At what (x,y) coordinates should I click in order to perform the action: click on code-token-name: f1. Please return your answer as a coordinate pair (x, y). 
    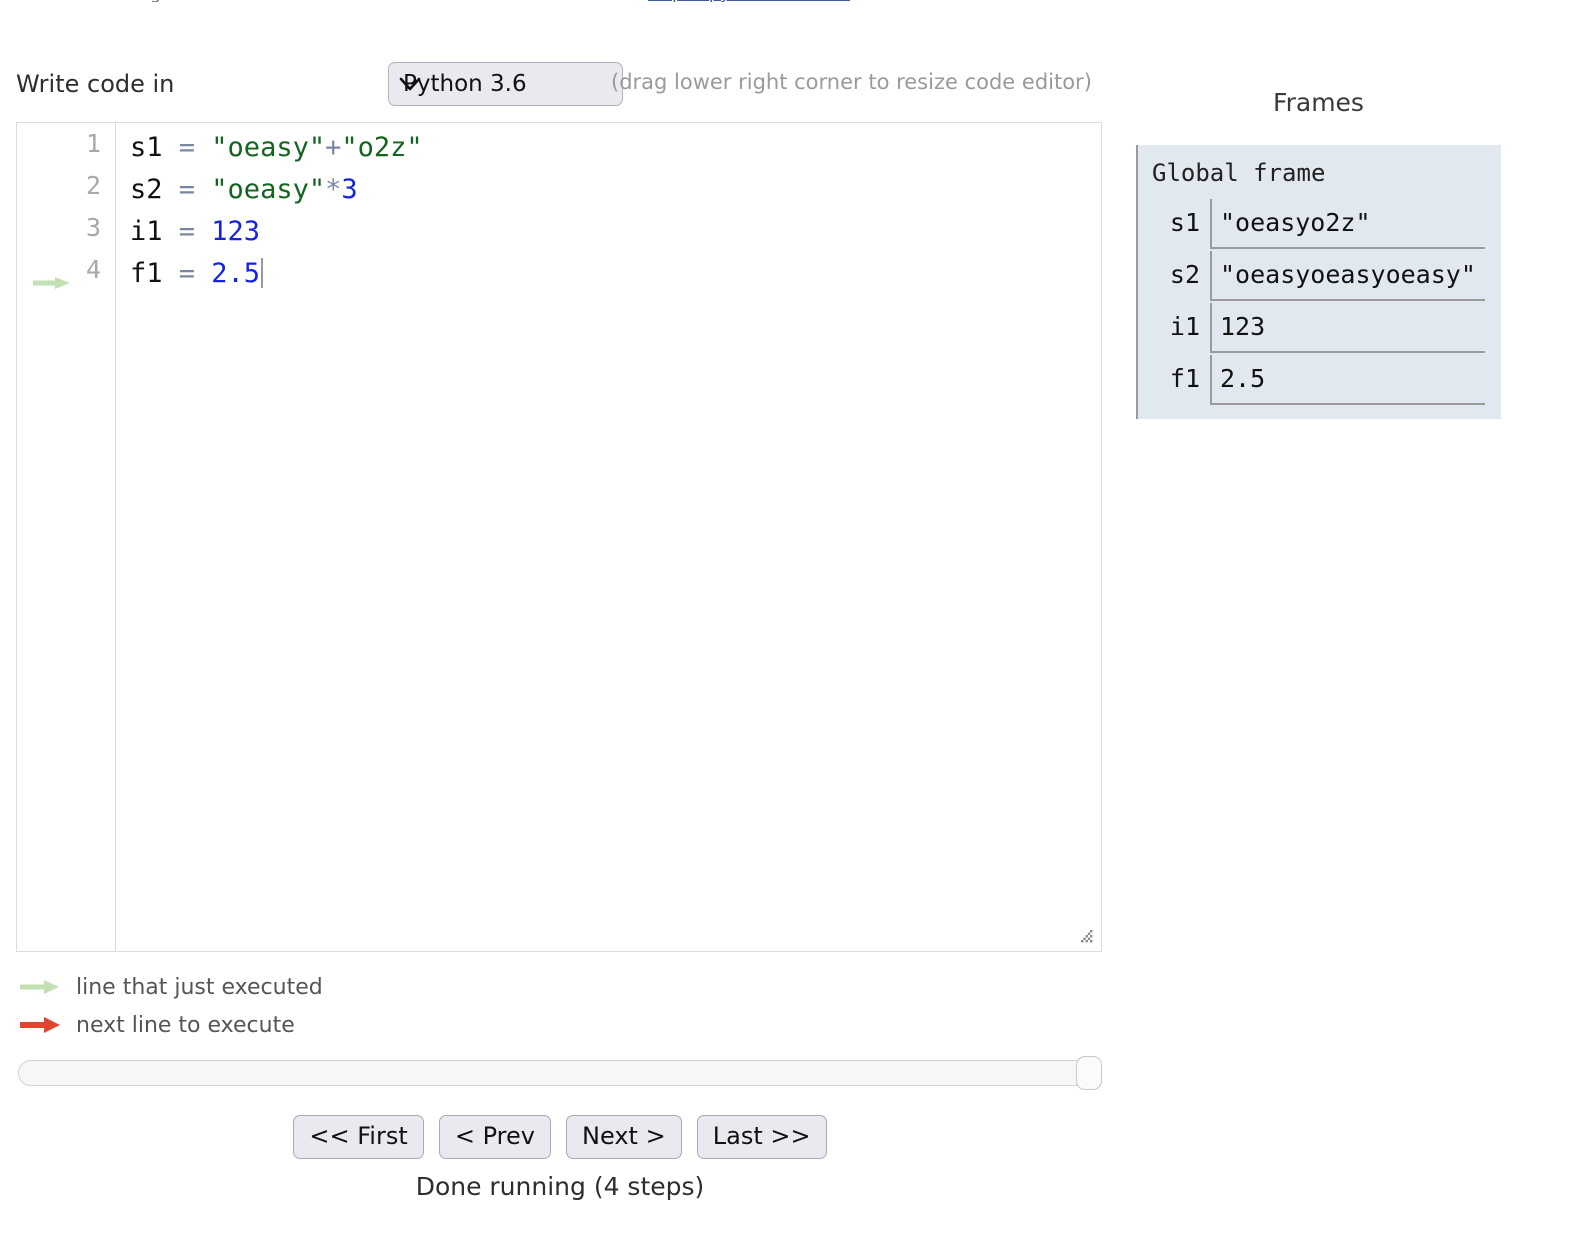
    Looking at the image, I should click on (154, 273).